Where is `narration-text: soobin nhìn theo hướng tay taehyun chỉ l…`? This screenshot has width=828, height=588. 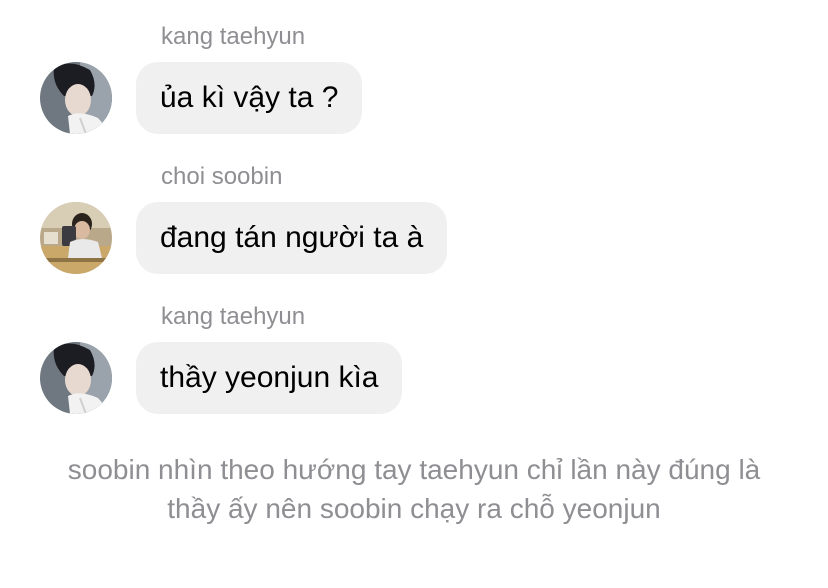 narration-text: soobin nhìn theo hướng tay taehyun chỉ l… is located at coordinates (414, 489).